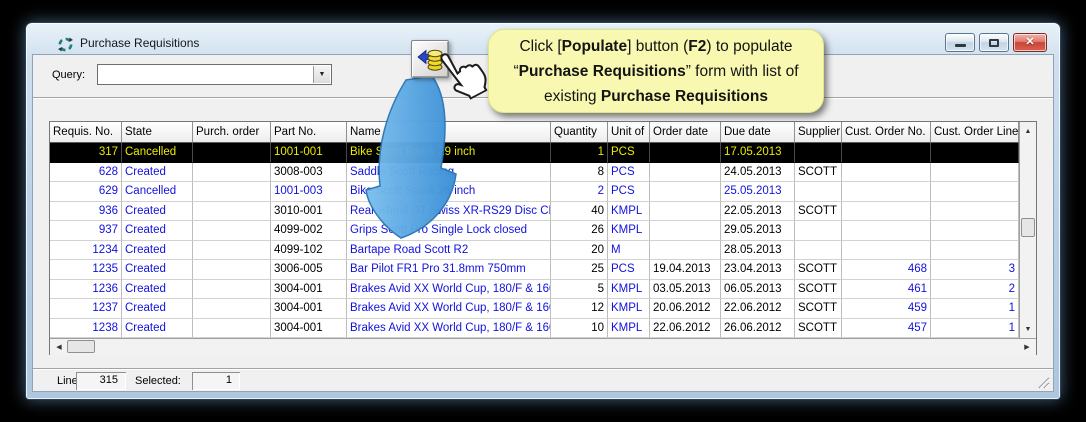  What do you see at coordinates (818, 153) in the screenshot?
I see `cell-supplier` at bounding box center [818, 153].